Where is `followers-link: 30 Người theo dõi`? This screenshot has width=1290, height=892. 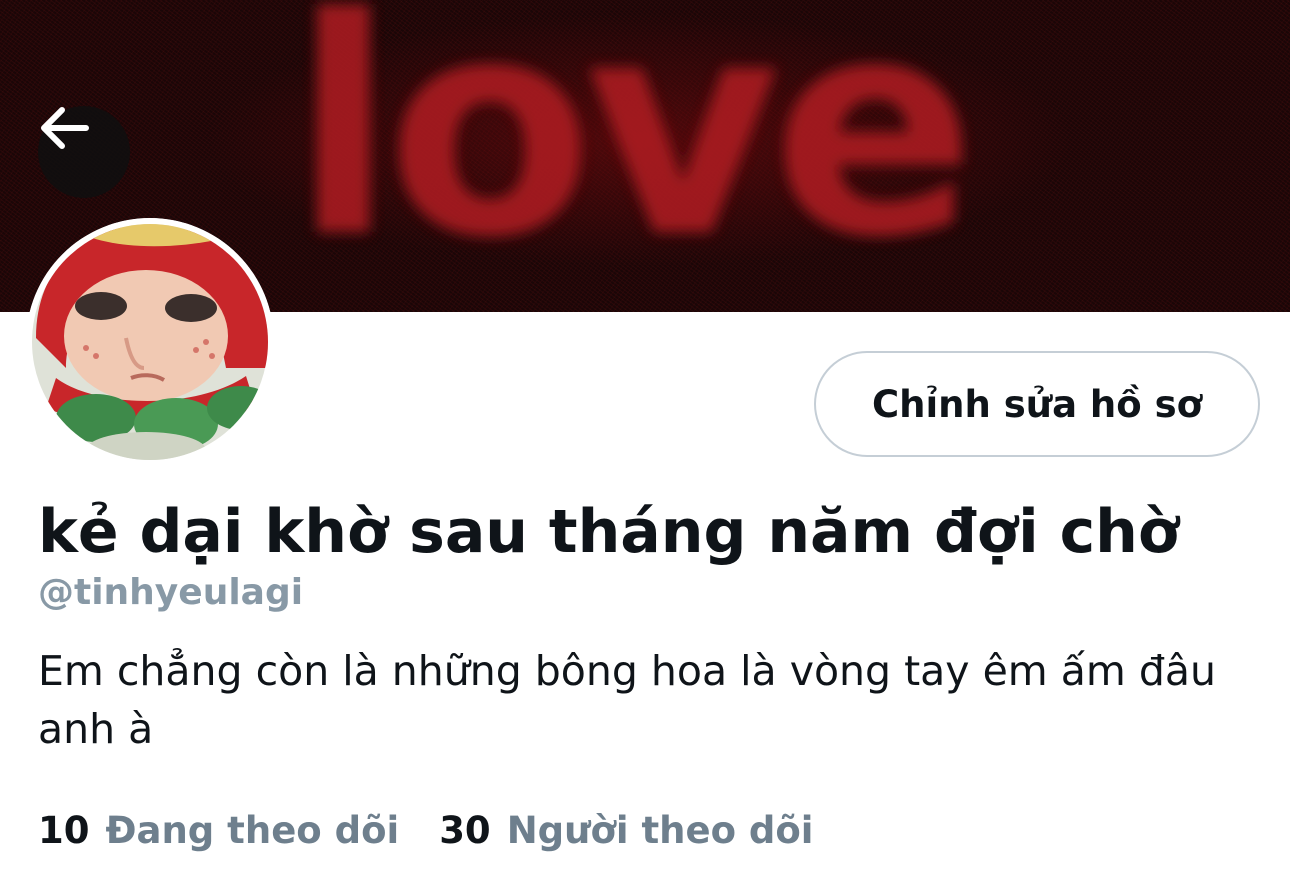
followers-link: 30 Người theo dõi is located at coordinates (626, 831).